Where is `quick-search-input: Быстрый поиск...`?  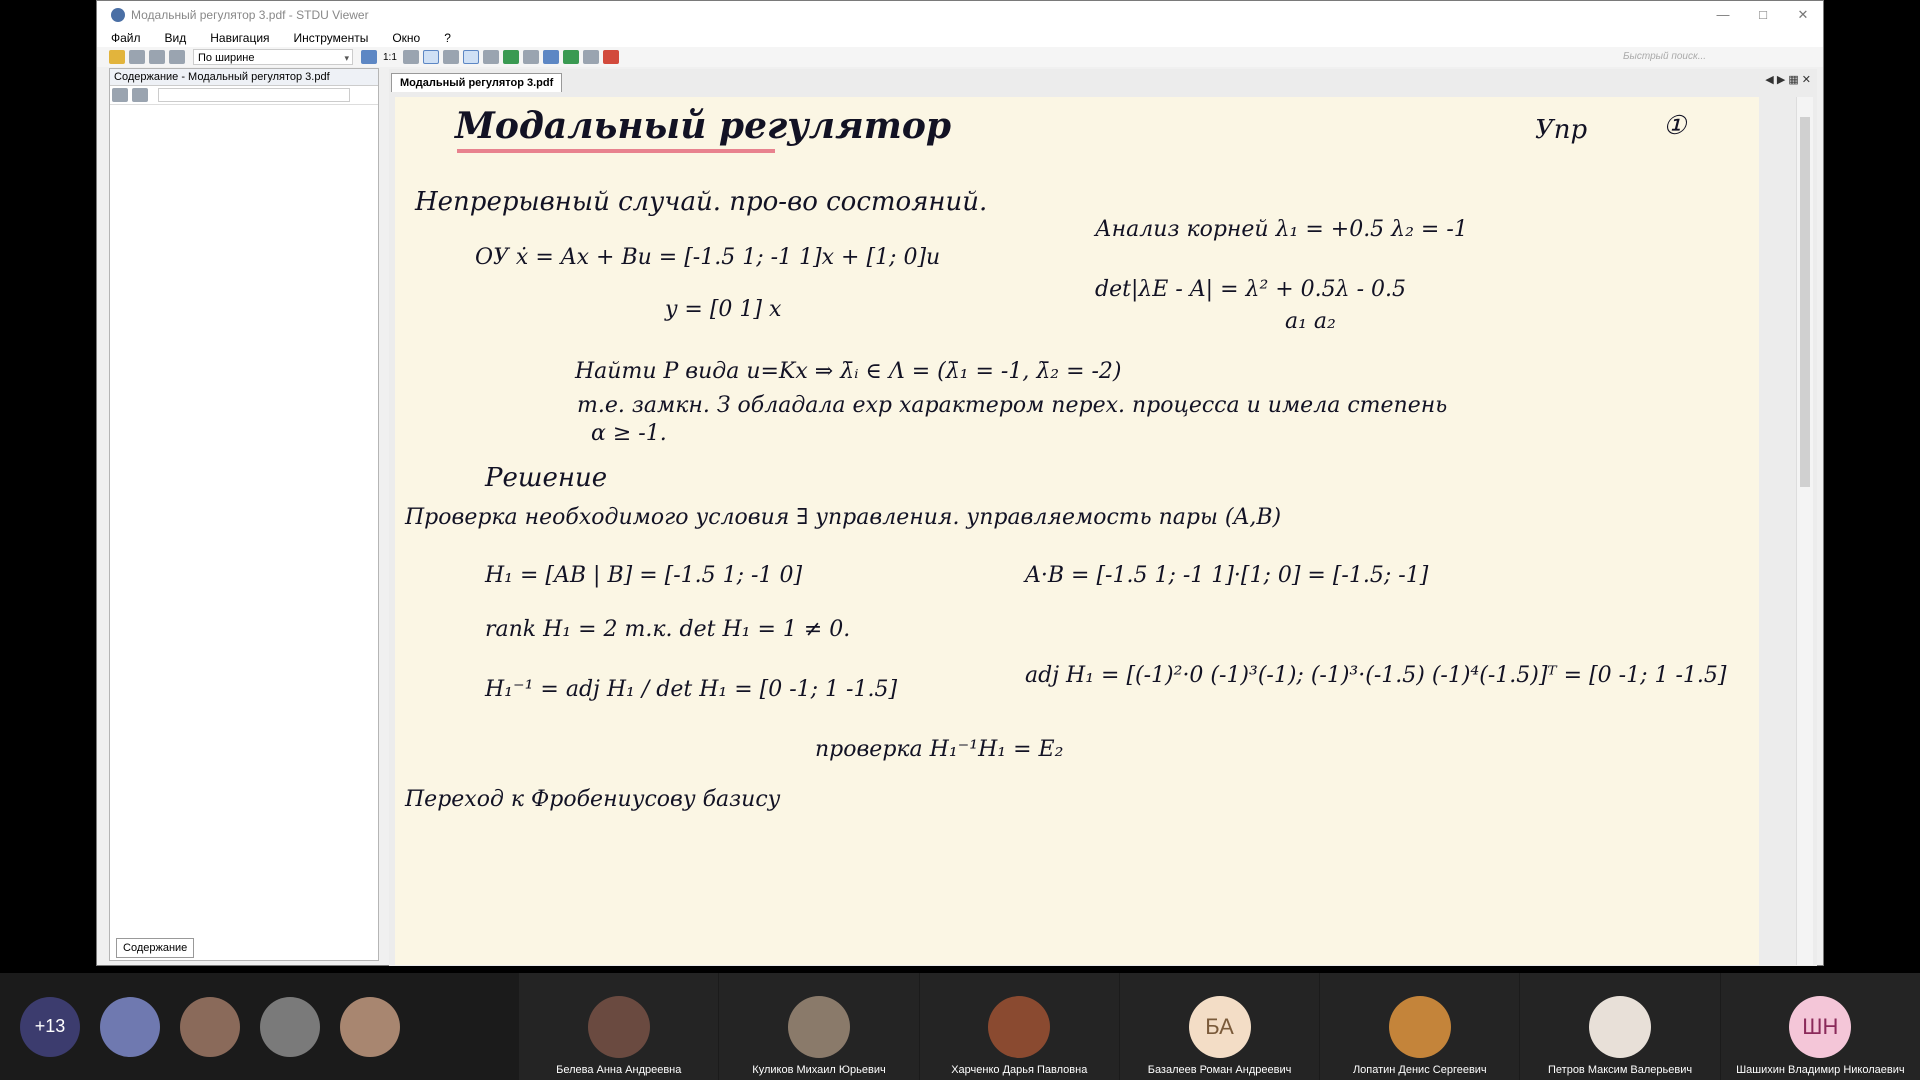 quick-search-input: Быстрый поиск... is located at coordinates (1691, 57).